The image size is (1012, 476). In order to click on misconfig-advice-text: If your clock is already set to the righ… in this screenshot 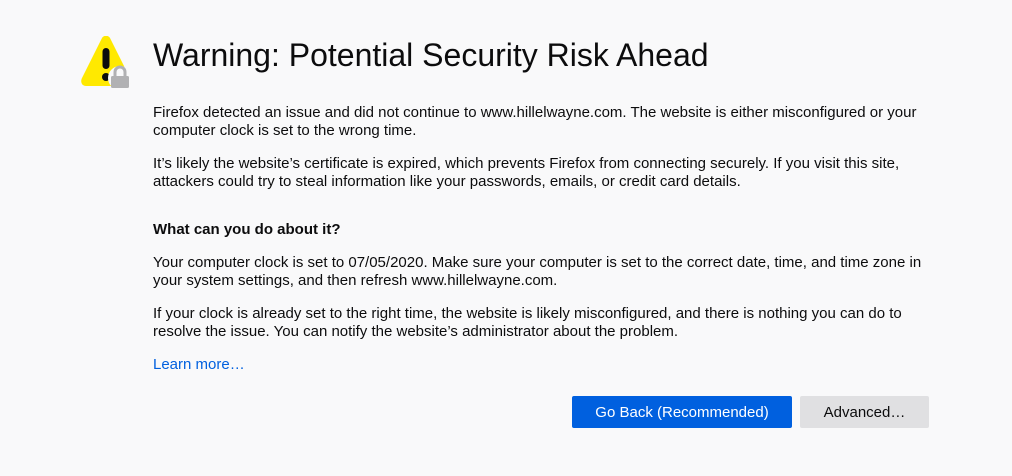, I will do `click(527, 322)`.